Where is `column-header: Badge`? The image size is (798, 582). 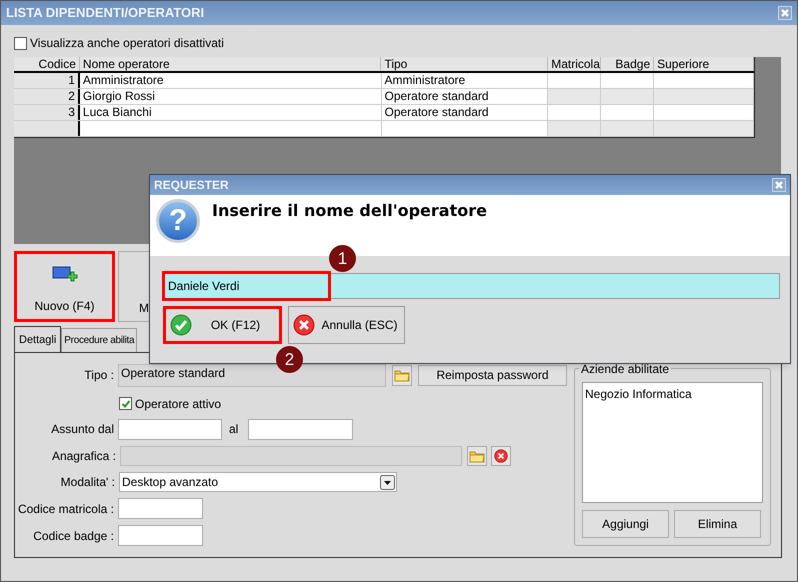 column-header: Badge is located at coordinates (627, 64).